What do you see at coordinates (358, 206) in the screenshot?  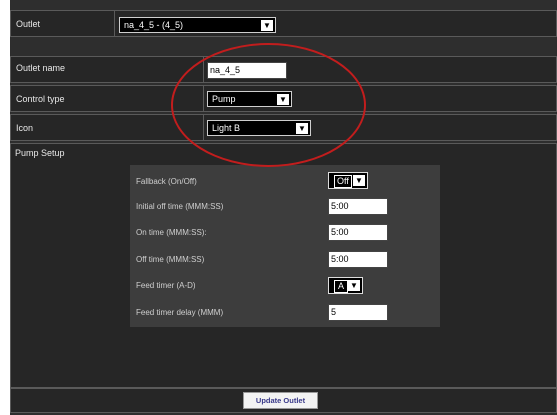 I see `initial-off-time-input: 5:00` at bounding box center [358, 206].